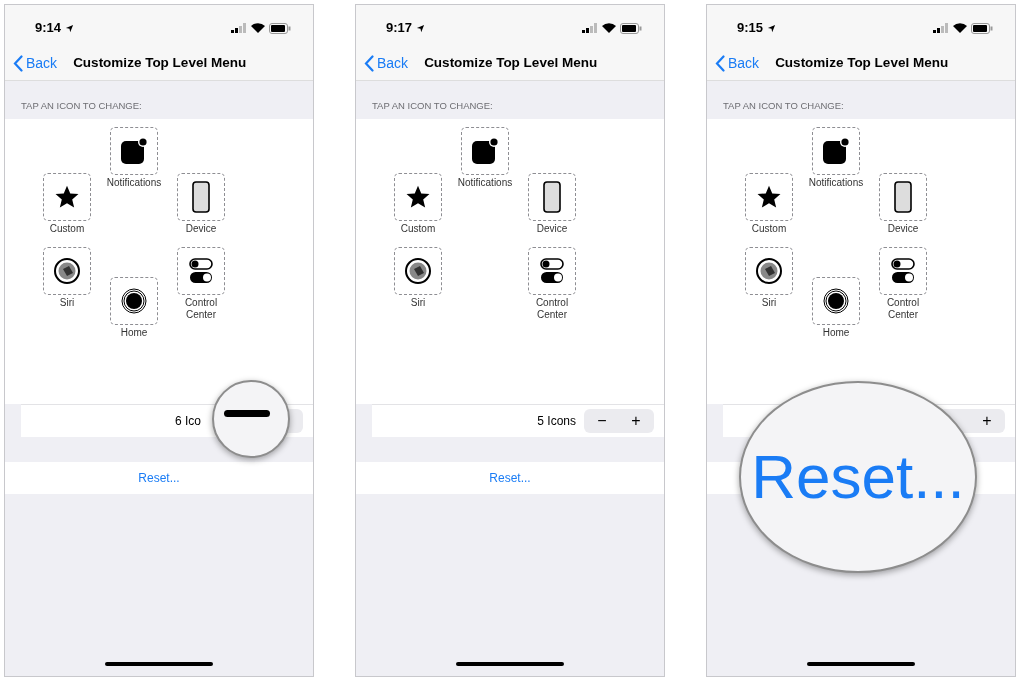  What do you see at coordinates (556, 421) in the screenshot?
I see `icon-count: 5 Icons` at bounding box center [556, 421].